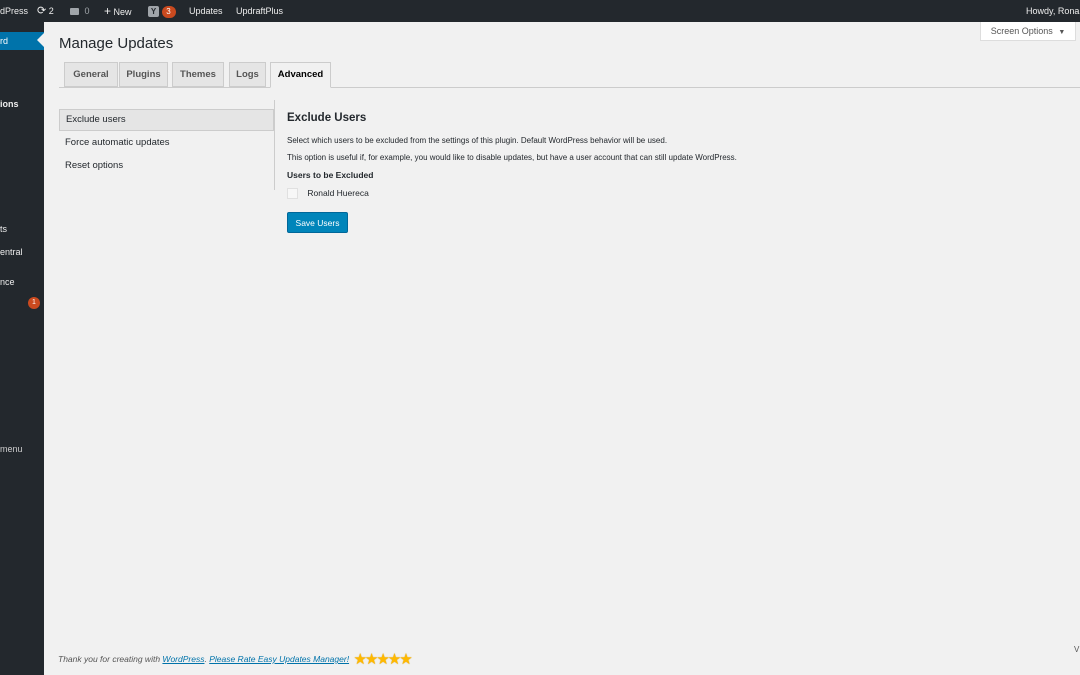  I want to click on tab-themes: Themes, so click(198, 74).